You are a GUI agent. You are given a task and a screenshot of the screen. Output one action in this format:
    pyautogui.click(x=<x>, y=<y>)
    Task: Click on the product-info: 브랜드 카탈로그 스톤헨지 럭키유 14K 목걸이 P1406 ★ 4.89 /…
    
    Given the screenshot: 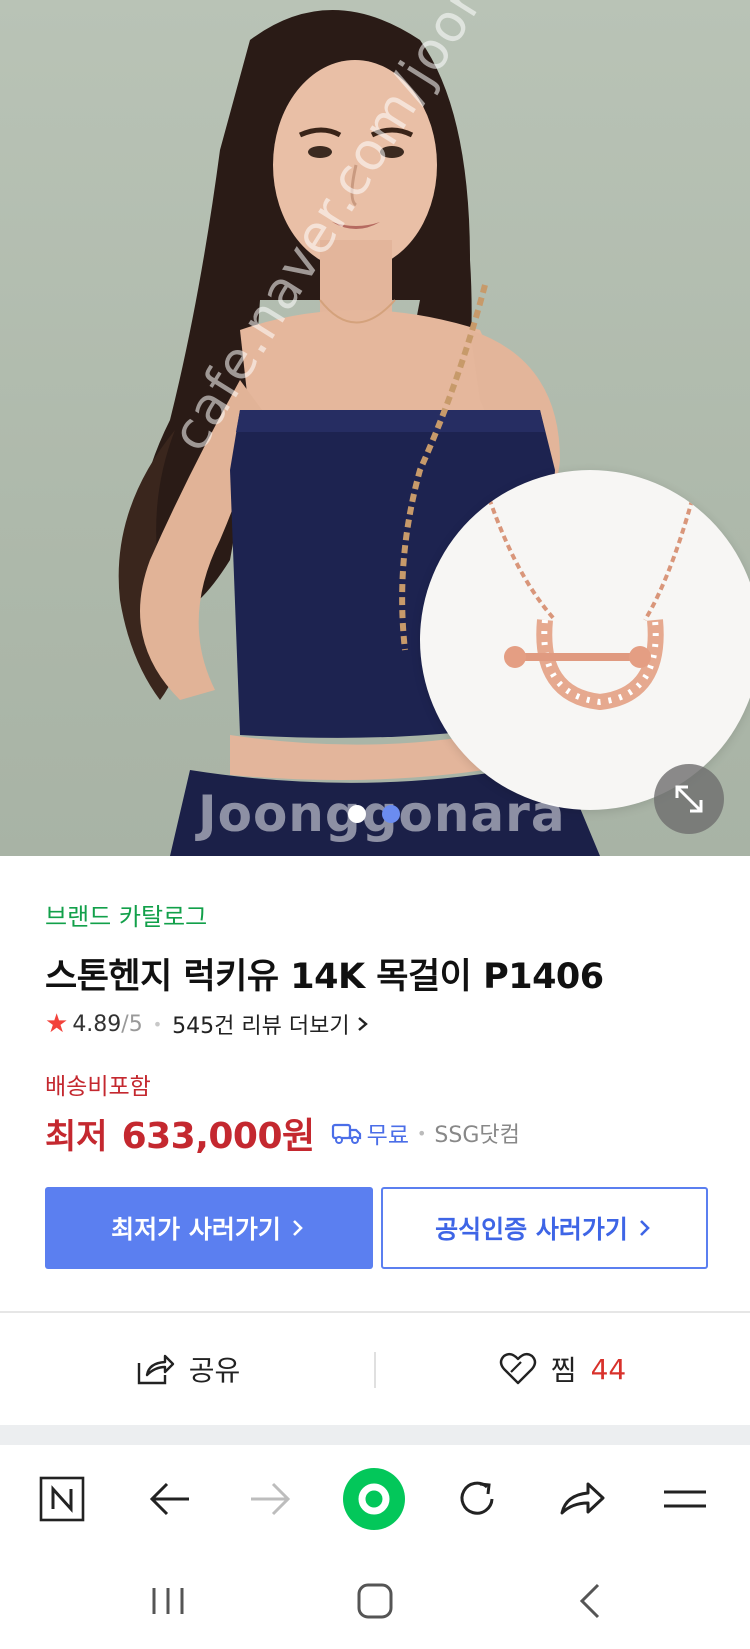 What is the action you would take?
    pyautogui.click(x=380, y=1028)
    